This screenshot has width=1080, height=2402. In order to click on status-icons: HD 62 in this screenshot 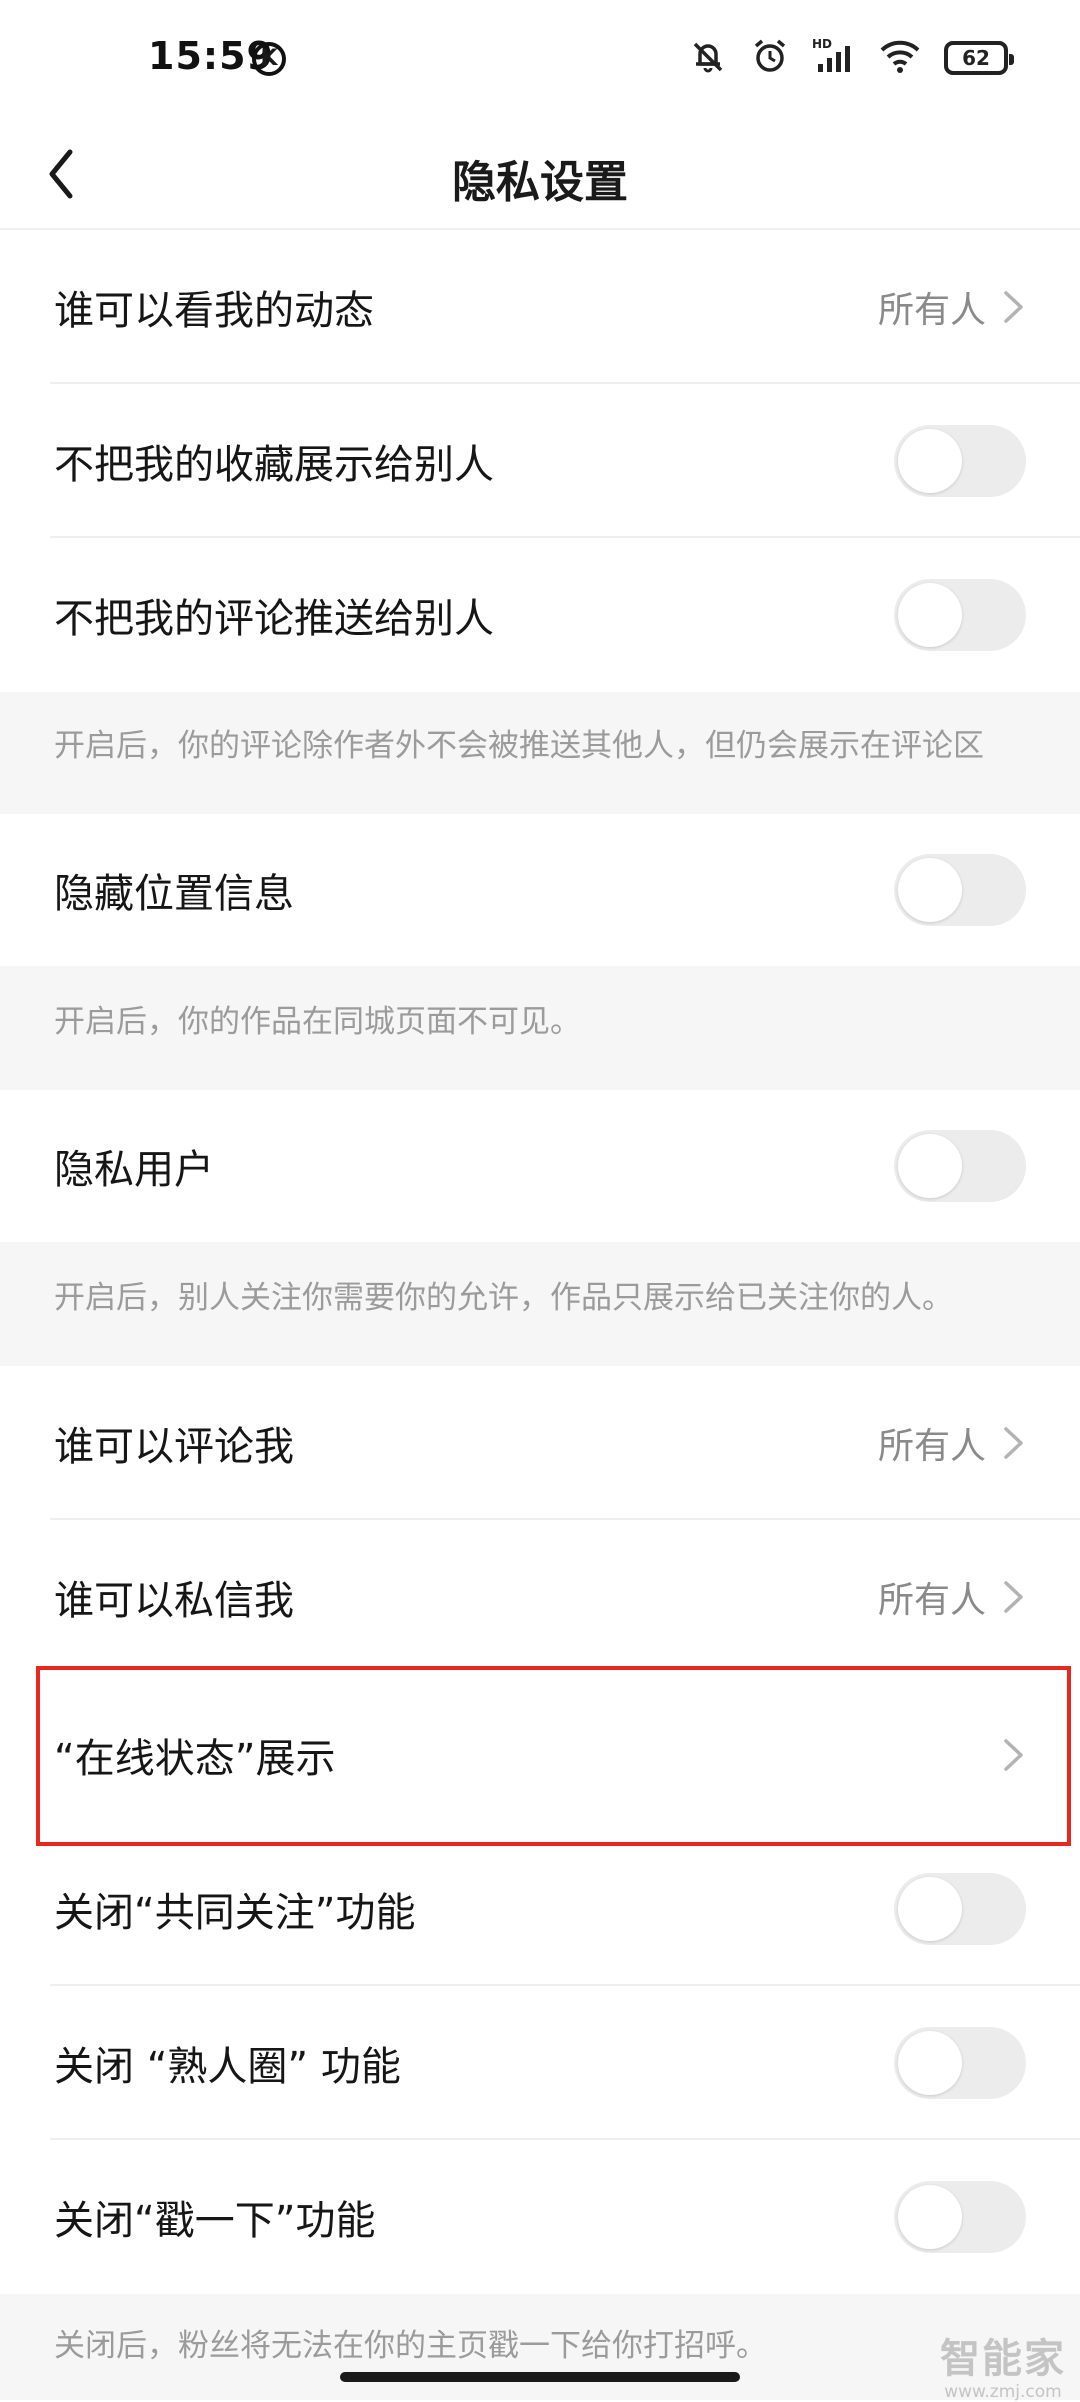, I will do `click(851, 58)`.